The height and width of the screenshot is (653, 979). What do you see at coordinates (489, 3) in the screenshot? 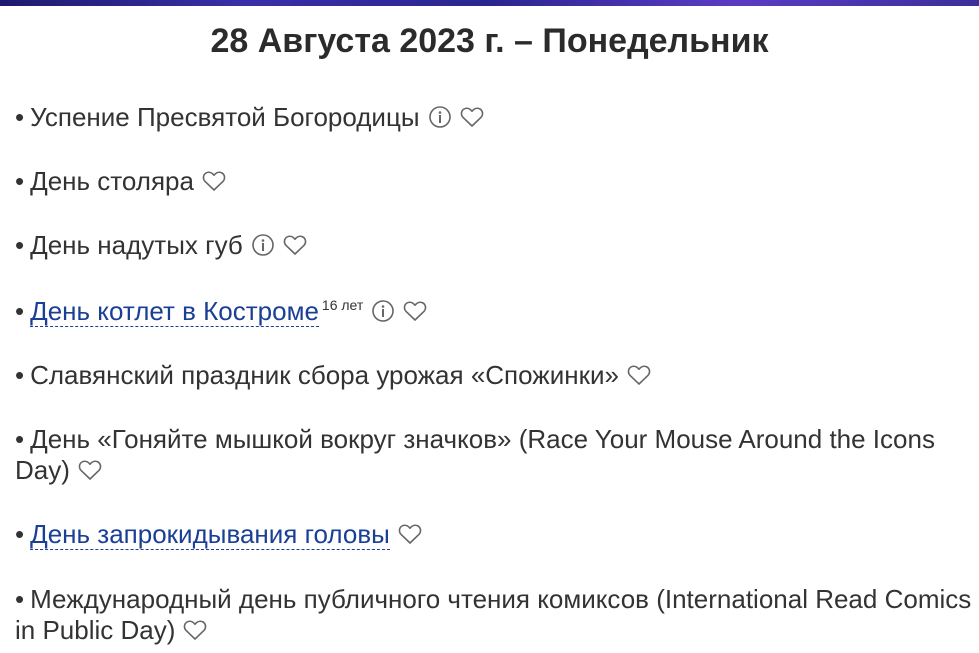
I see `top-decorative-strip` at bounding box center [489, 3].